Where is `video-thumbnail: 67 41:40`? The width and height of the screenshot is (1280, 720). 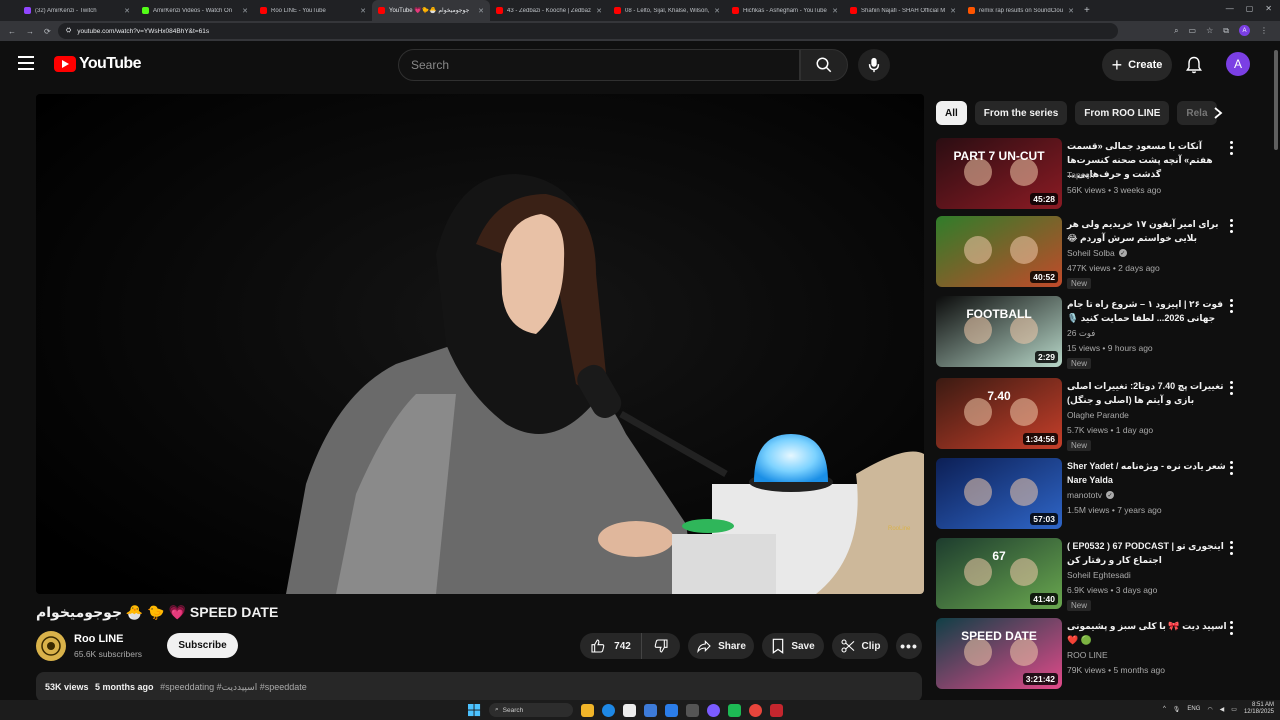
video-thumbnail: 67 41:40 is located at coordinates (999, 573).